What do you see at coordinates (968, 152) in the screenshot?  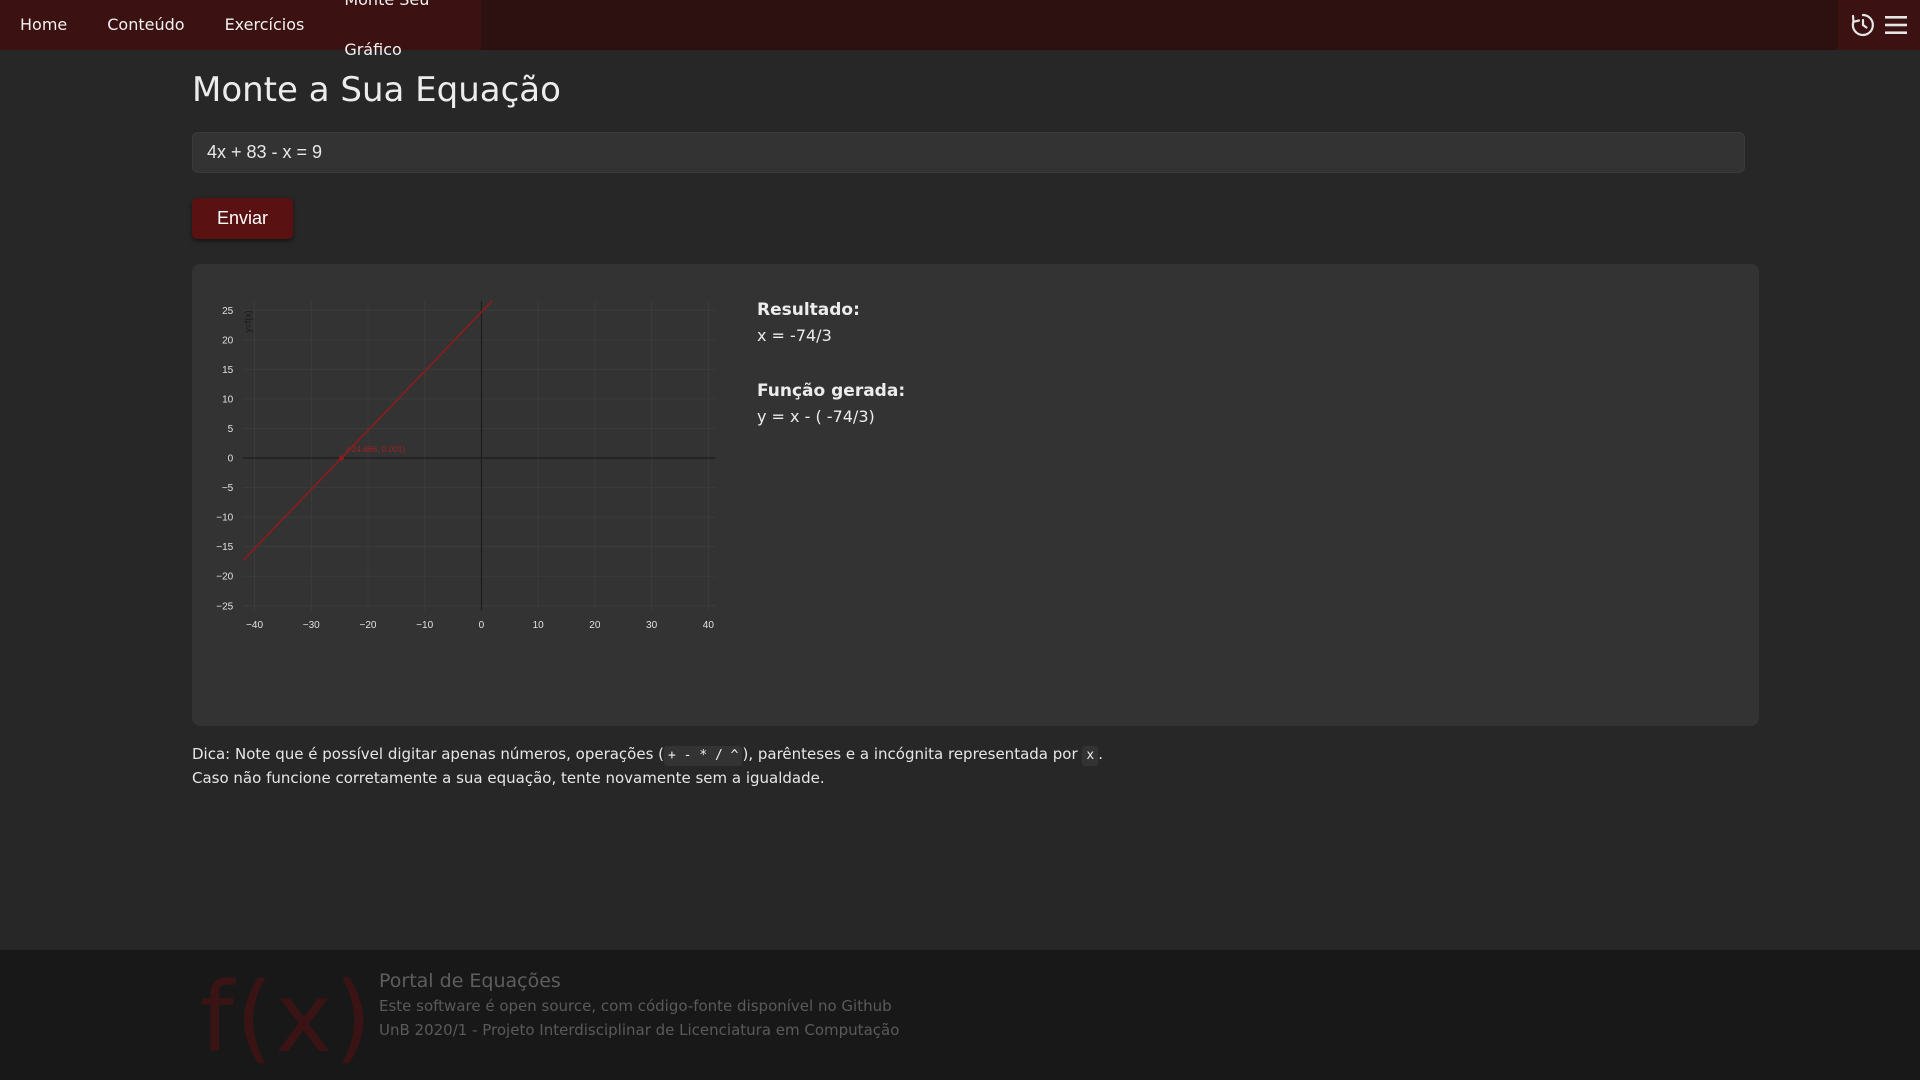 I see `equation-input` at bounding box center [968, 152].